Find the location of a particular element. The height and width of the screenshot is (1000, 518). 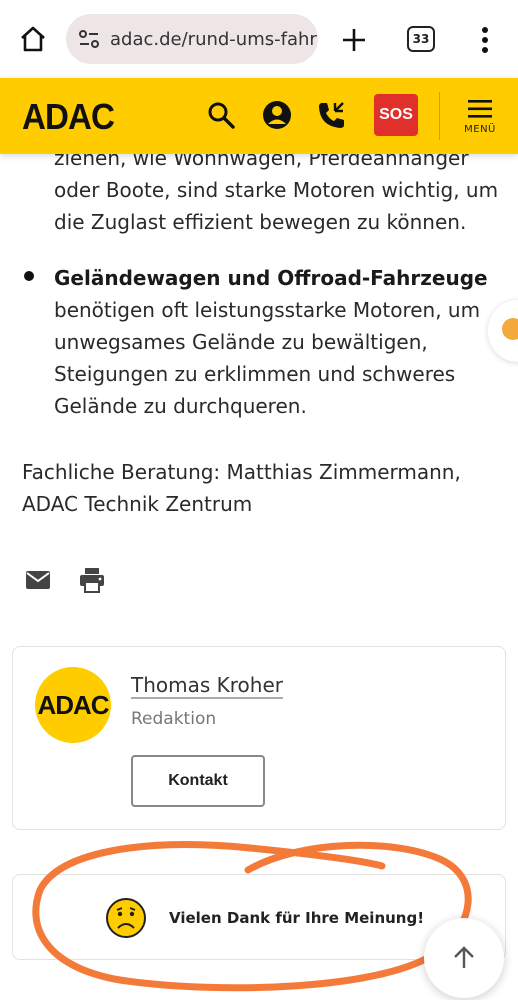

scroll-to-top-button is located at coordinates (464, 958).